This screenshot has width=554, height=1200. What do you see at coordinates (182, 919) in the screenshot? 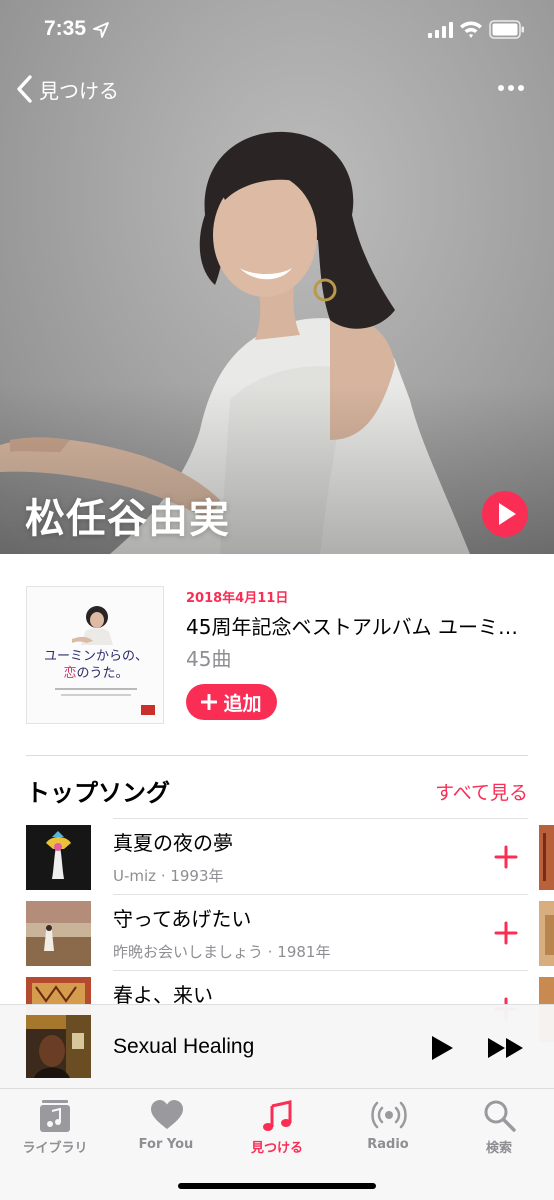
I see `song-title: 守ってあげたい` at bounding box center [182, 919].